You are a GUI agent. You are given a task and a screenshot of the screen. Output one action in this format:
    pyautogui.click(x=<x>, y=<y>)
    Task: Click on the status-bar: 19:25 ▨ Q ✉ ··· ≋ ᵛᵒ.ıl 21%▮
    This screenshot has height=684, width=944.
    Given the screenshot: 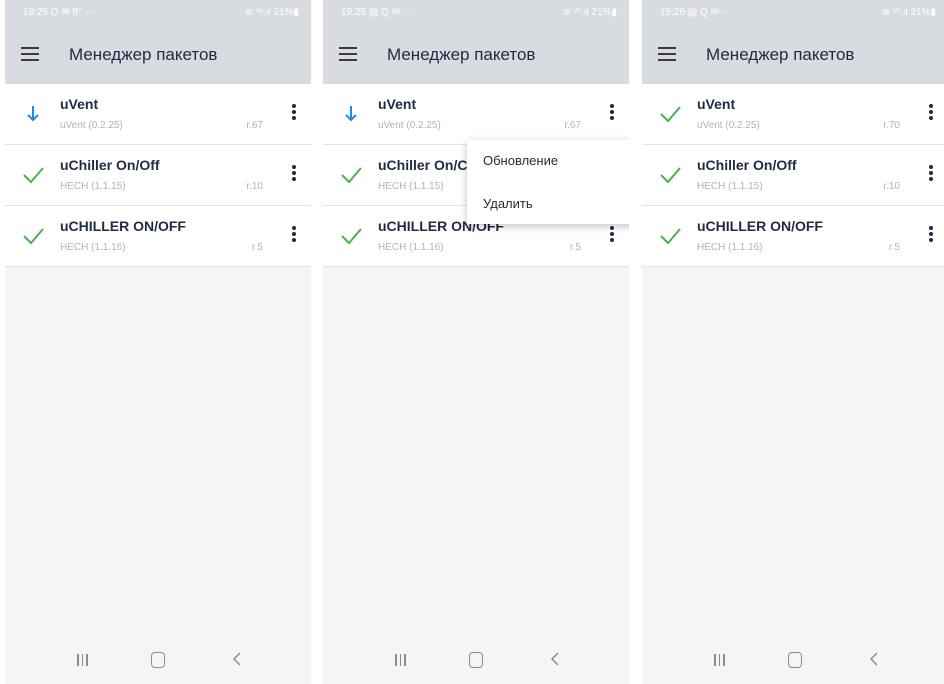 What is the action you would take?
    pyautogui.click(x=476, y=13)
    